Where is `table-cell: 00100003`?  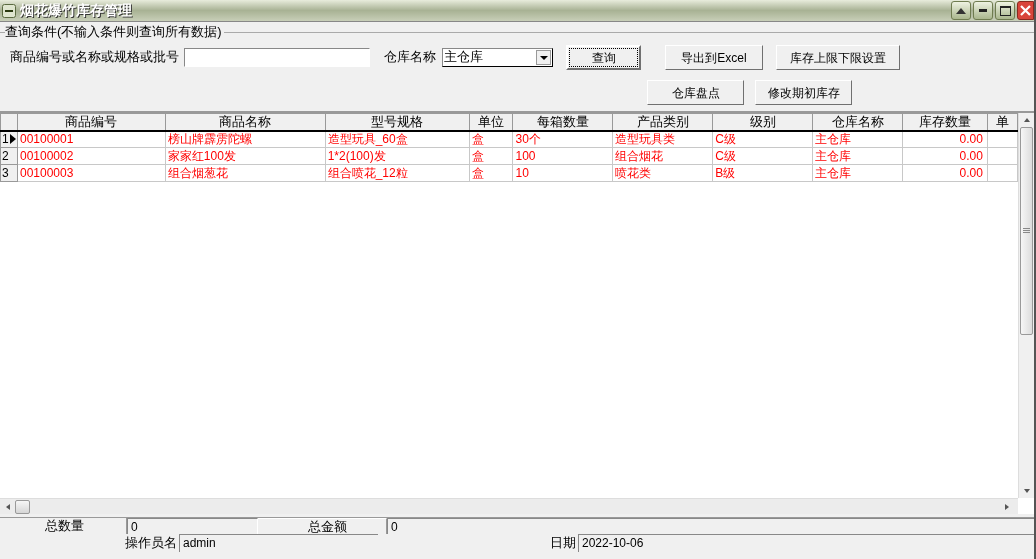
table-cell: 00100003 is located at coordinates (91, 173).